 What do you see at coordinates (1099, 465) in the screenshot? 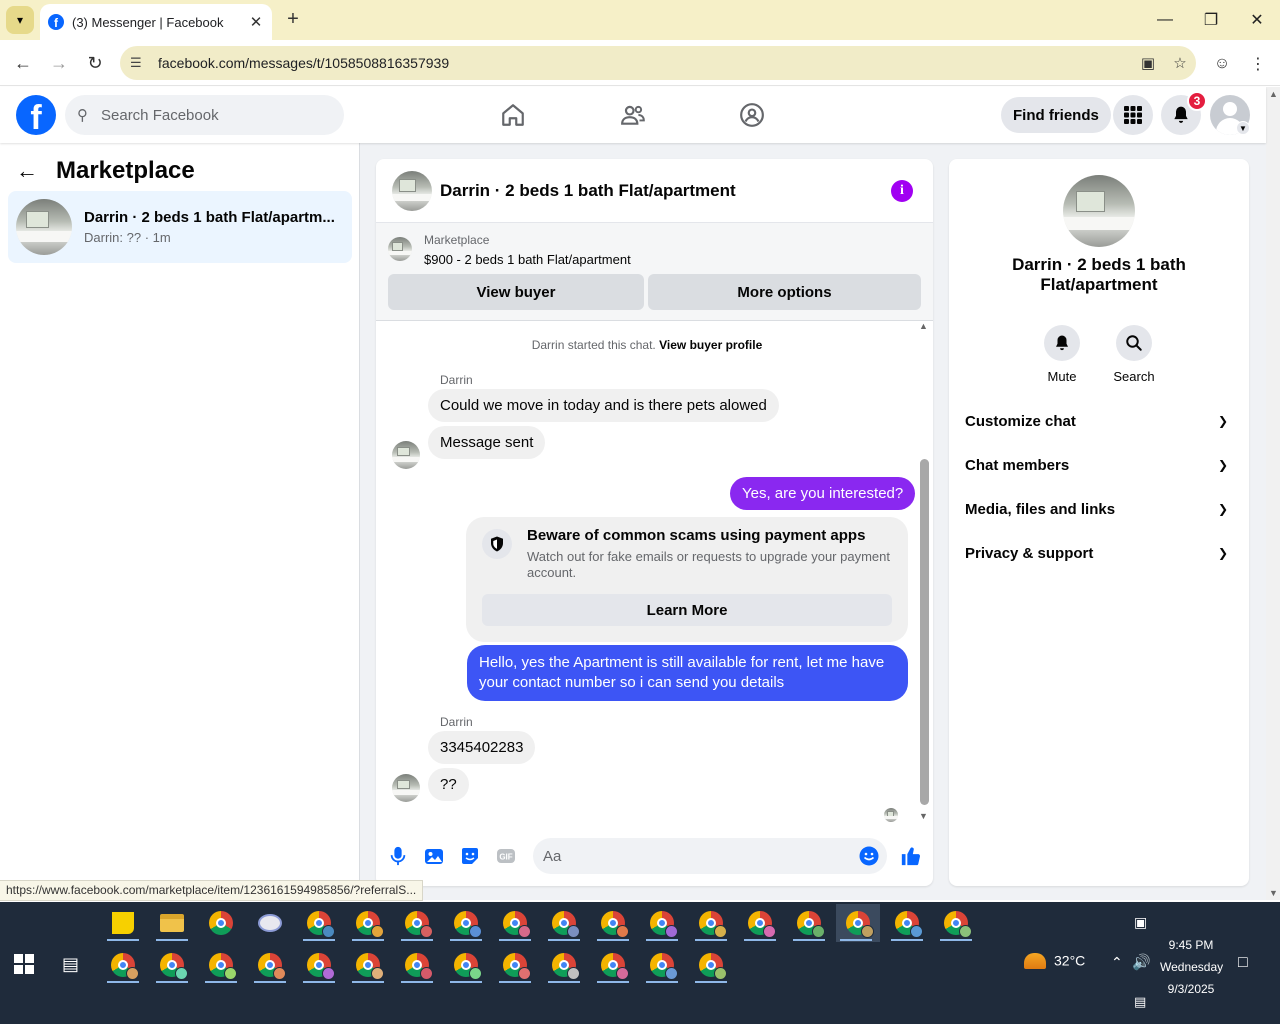
I see `chat-members-row: Chat members ❯` at bounding box center [1099, 465].